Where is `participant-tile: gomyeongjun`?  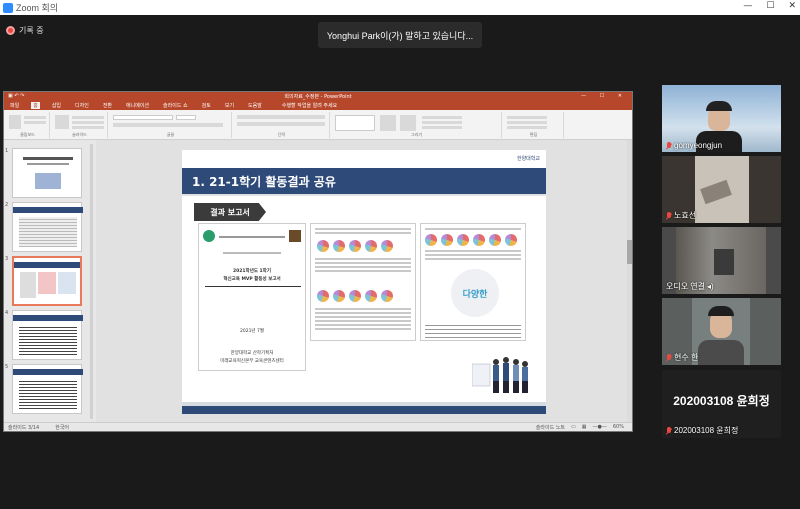 participant-tile: gomyeongjun is located at coordinates (721, 118).